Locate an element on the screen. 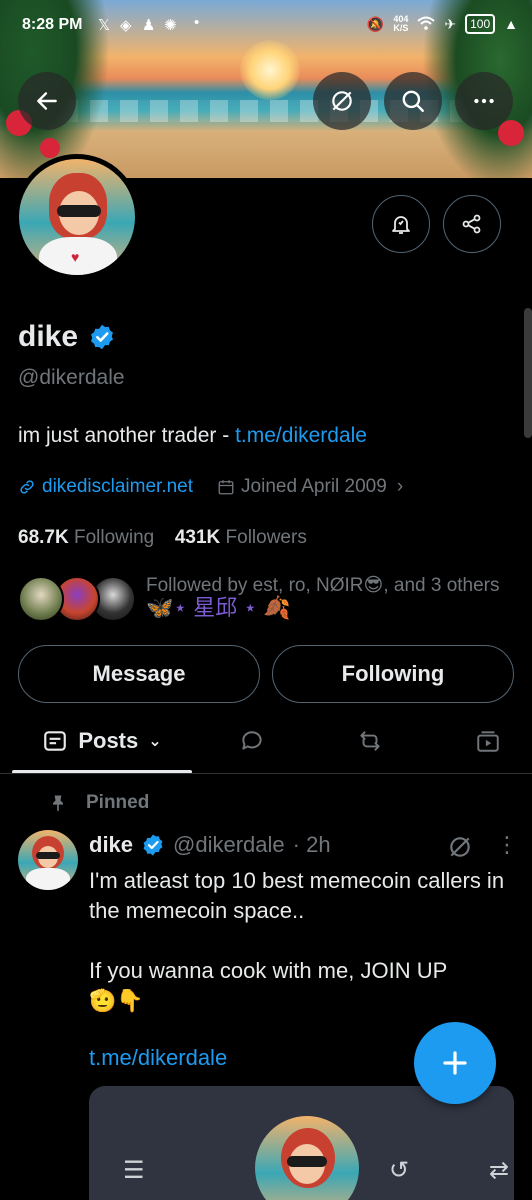  post-header: dike @dikerdale · 2h is located at coordinates (210, 845).